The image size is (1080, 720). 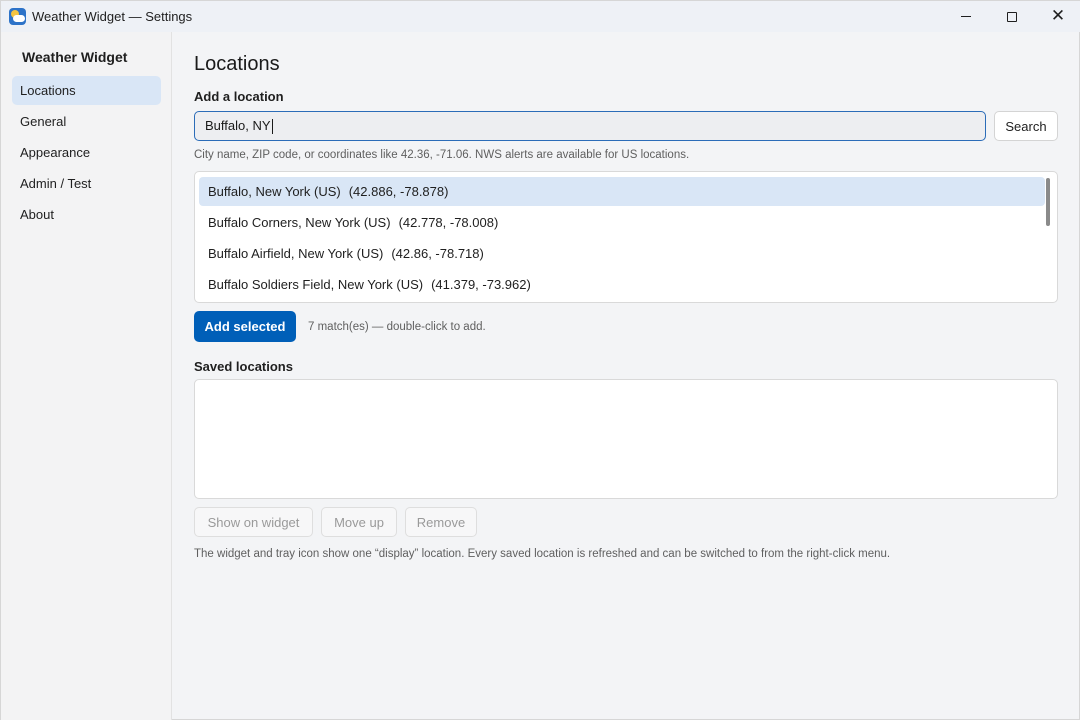 I want to click on sidebar-title: Weather Widget, so click(x=75, y=57).